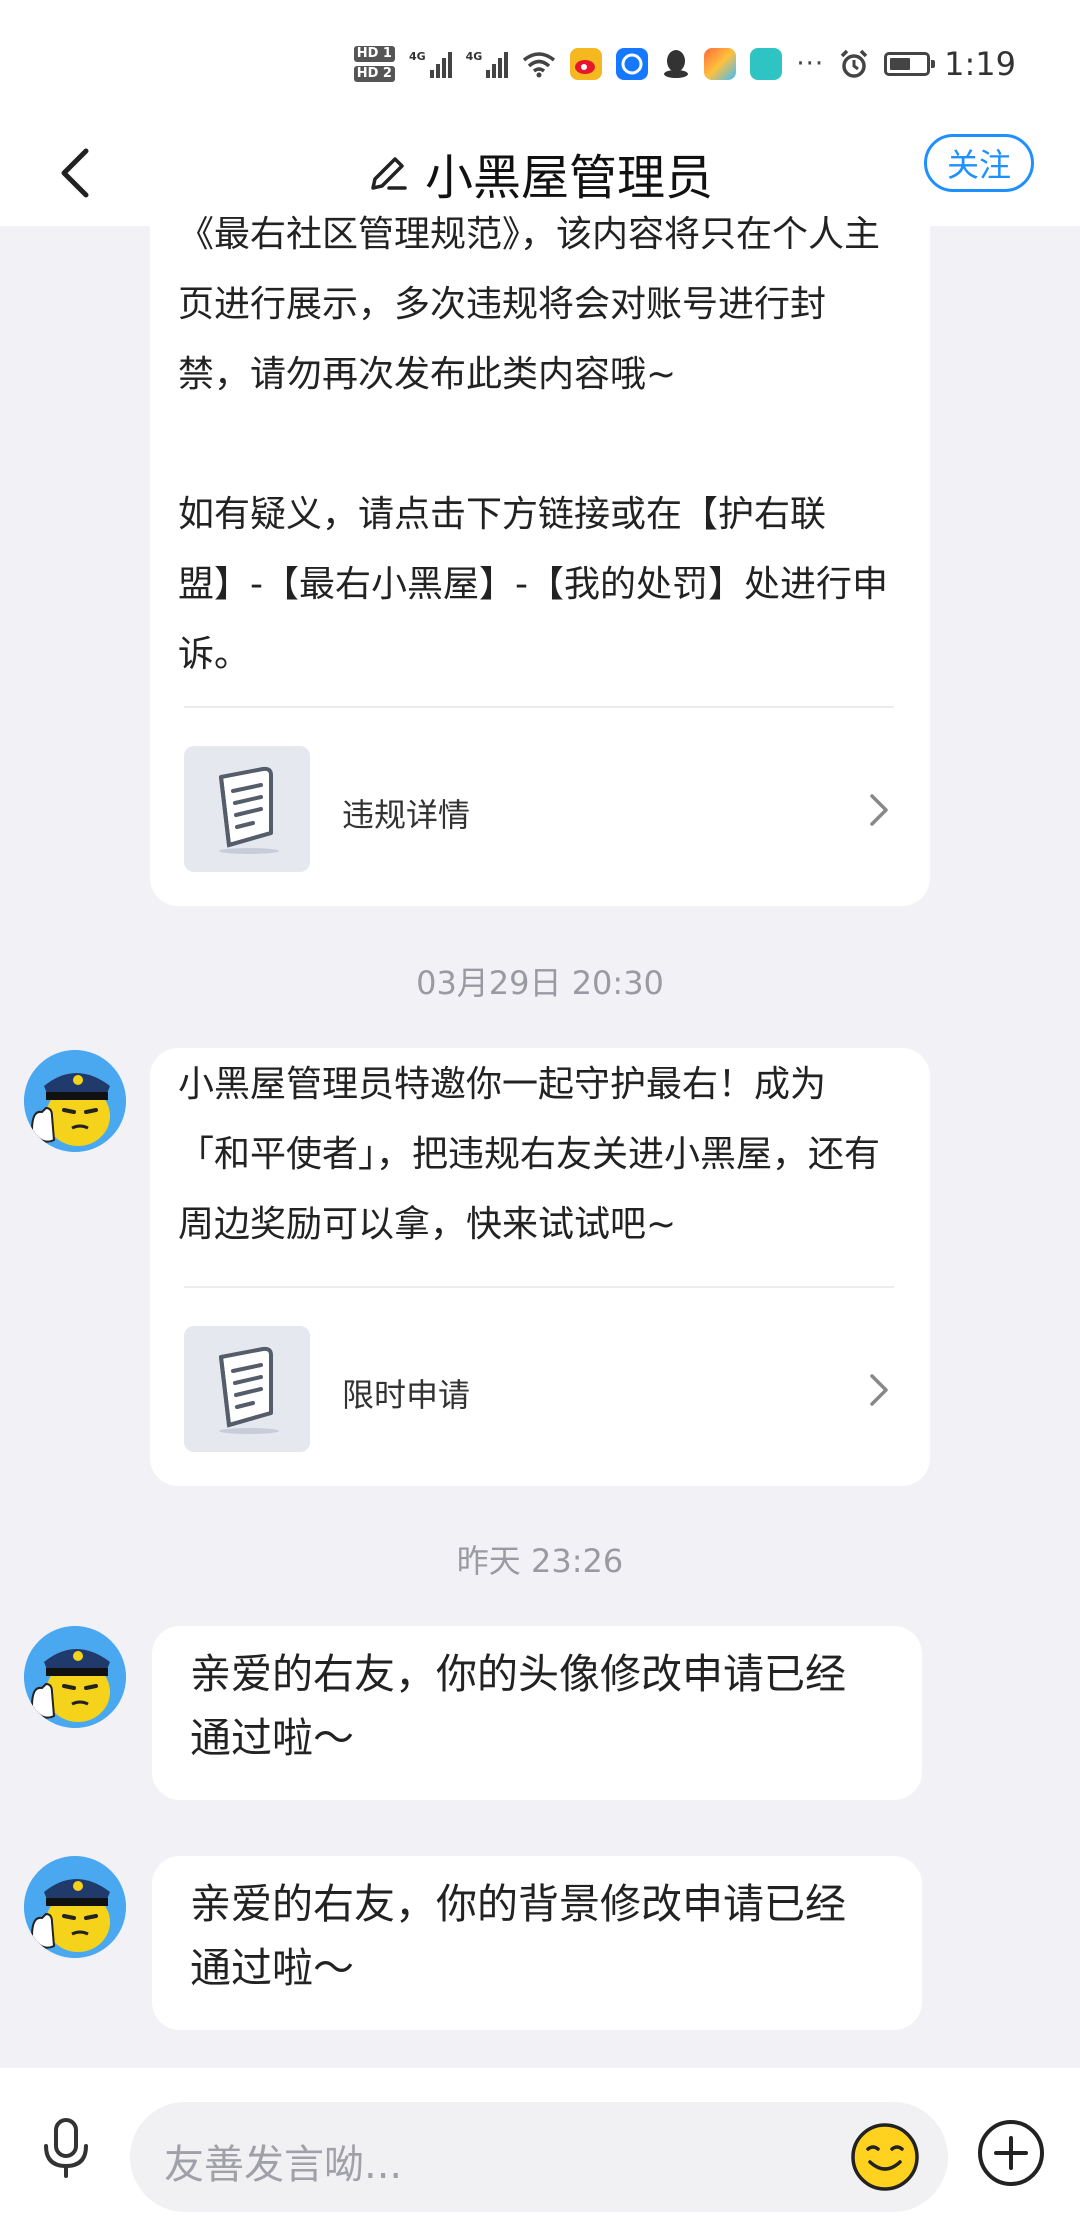 Image resolution: width=1080 pixels, height=2228 pixels. Describe the element at coordinates (720, 64) in the screenshot. I see `app-icon-colorful` at that location.